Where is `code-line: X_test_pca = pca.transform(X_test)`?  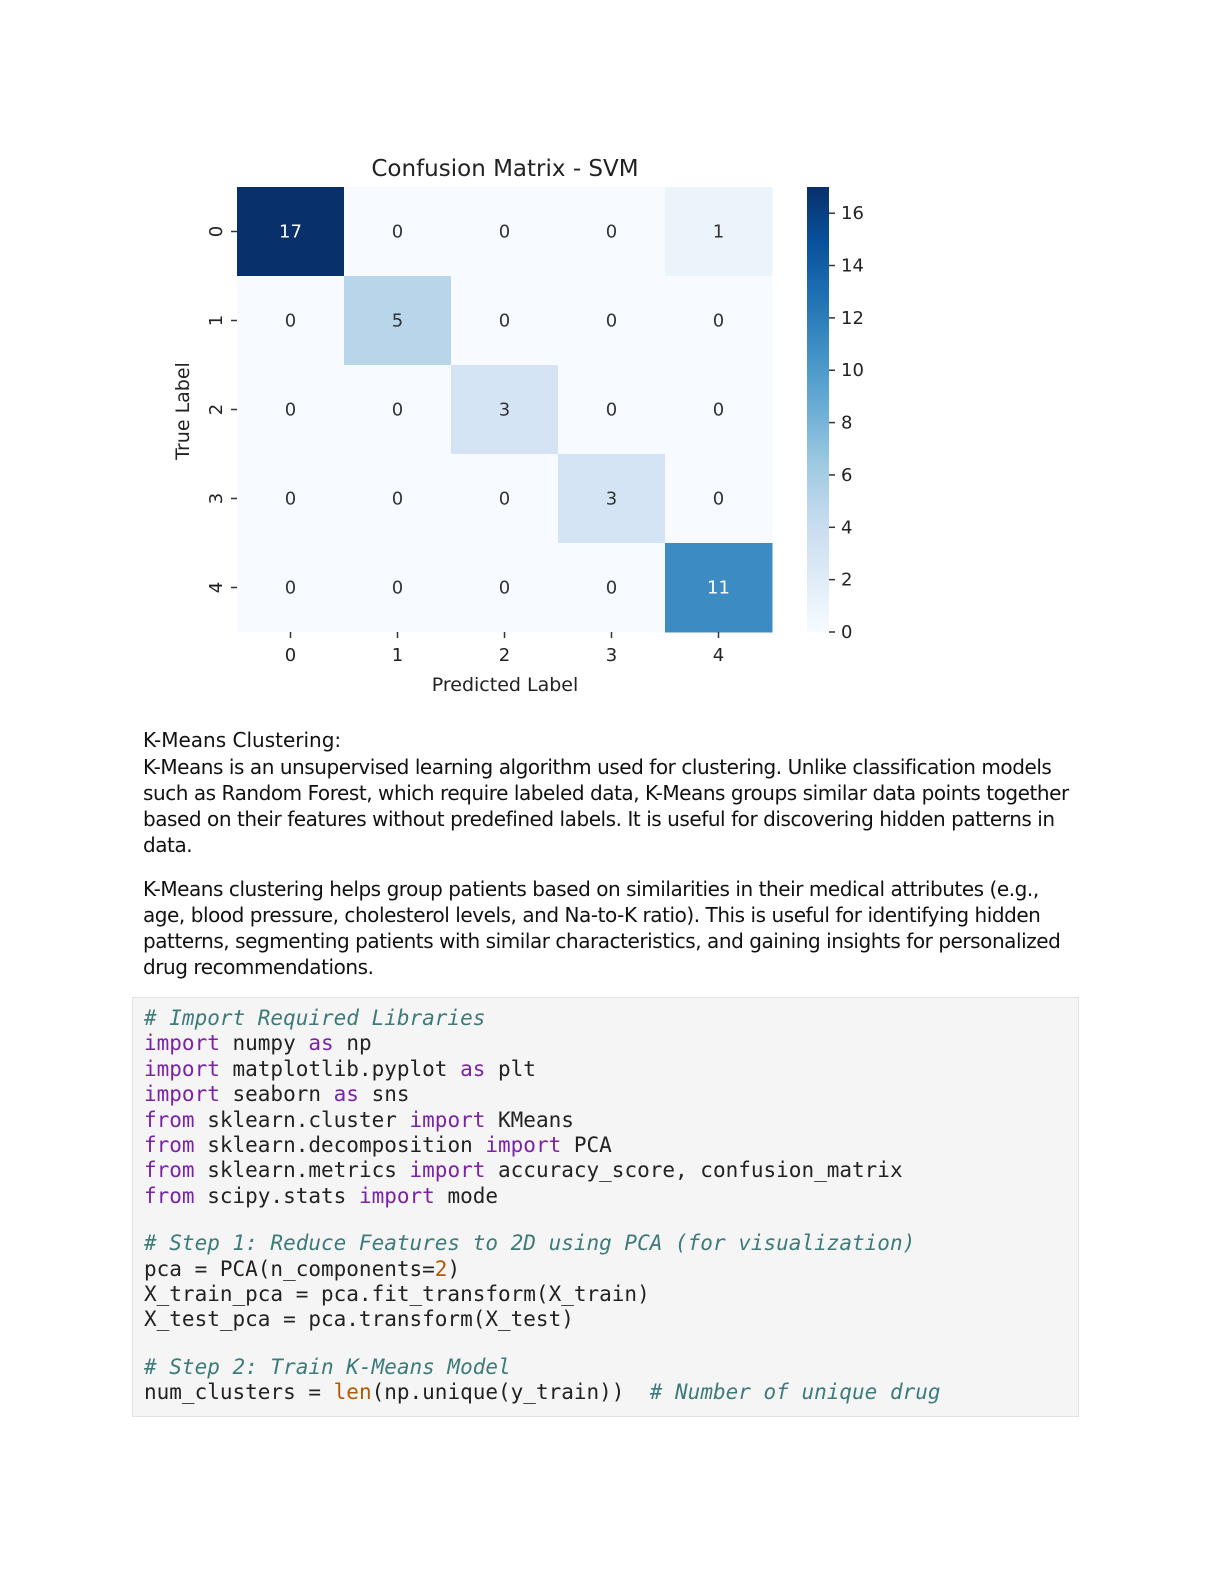
code-line: X_test_pca = pca.transform(X_test) is located at coordinates (542, 1319).